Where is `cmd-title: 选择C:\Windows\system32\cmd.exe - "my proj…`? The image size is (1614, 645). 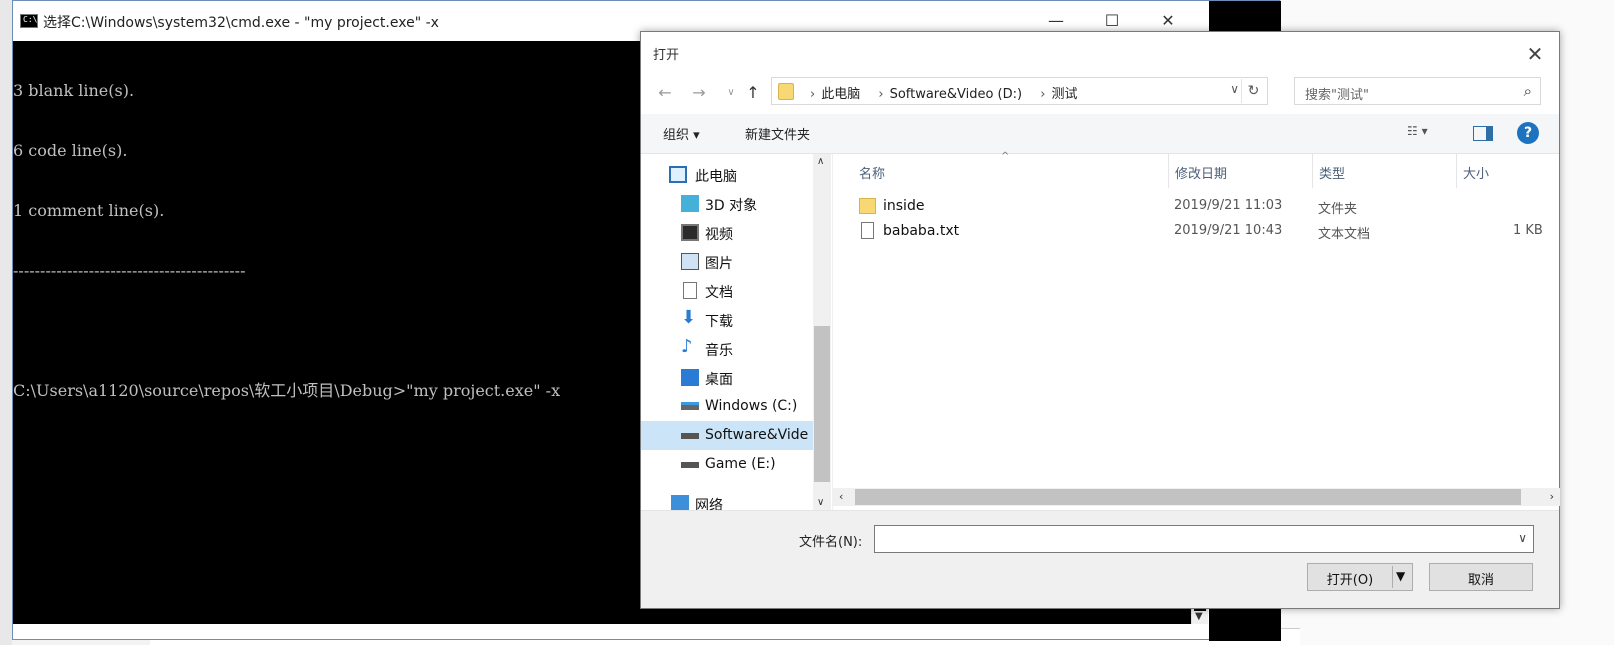 cmd-title: 选择C:\Windows\system32\cmd.exe - "my proj… is located at coordinates (241, 23).